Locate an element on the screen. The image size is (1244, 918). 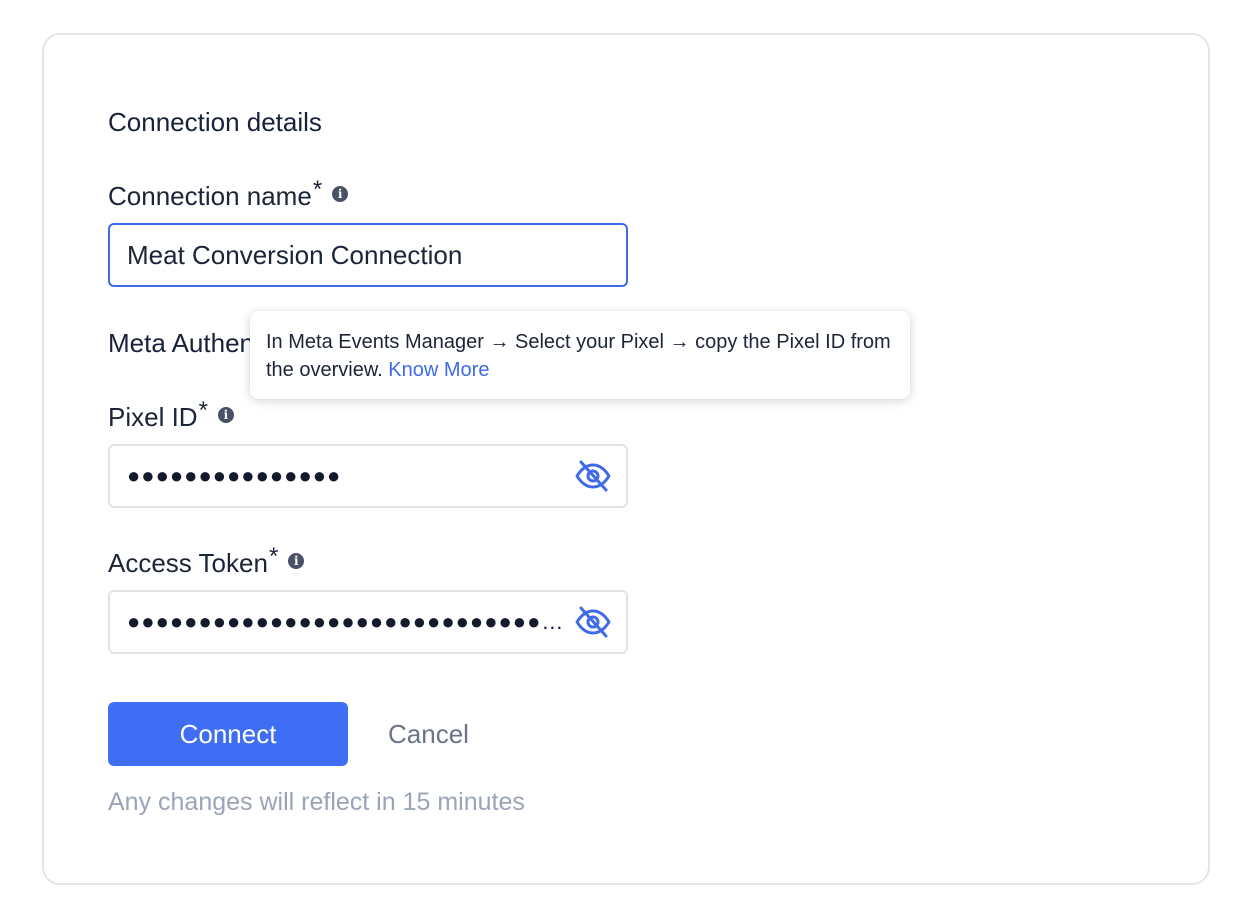
pixel-id-masked-value: ●●●●●●●●●●●●●●● is located at coordinates (234, 475).